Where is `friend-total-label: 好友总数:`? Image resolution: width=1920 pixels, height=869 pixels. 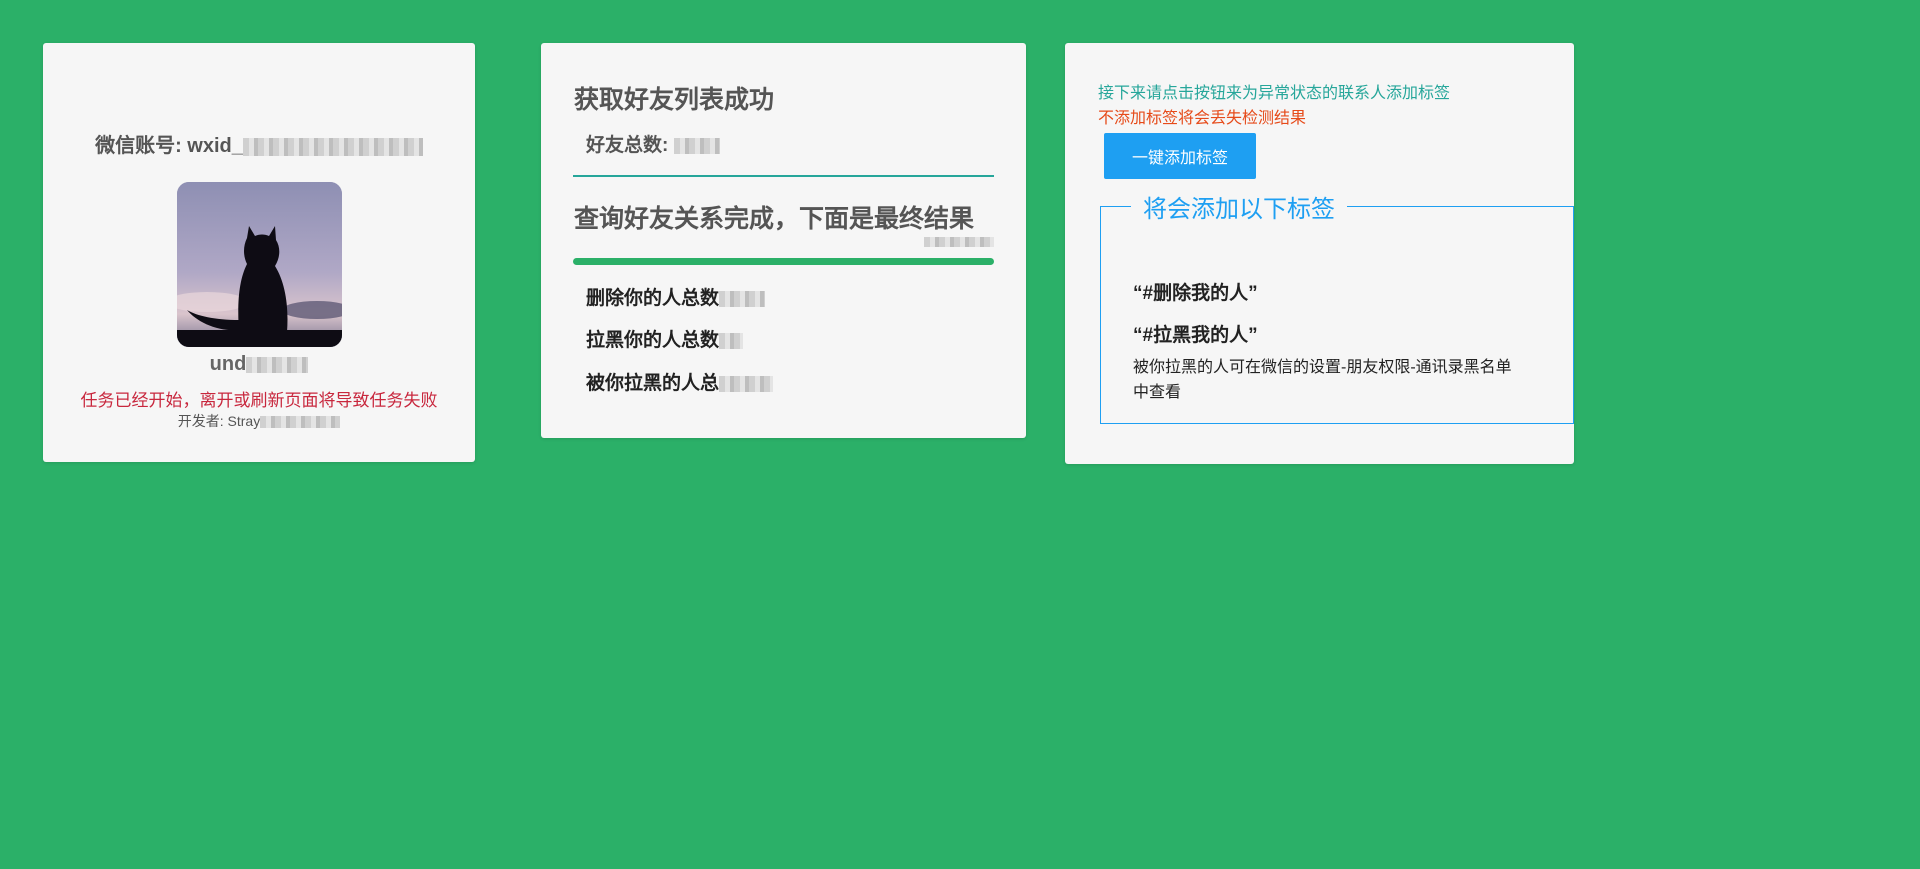 friend-total-label: 好友总数: is located at coordinates (627, 145).